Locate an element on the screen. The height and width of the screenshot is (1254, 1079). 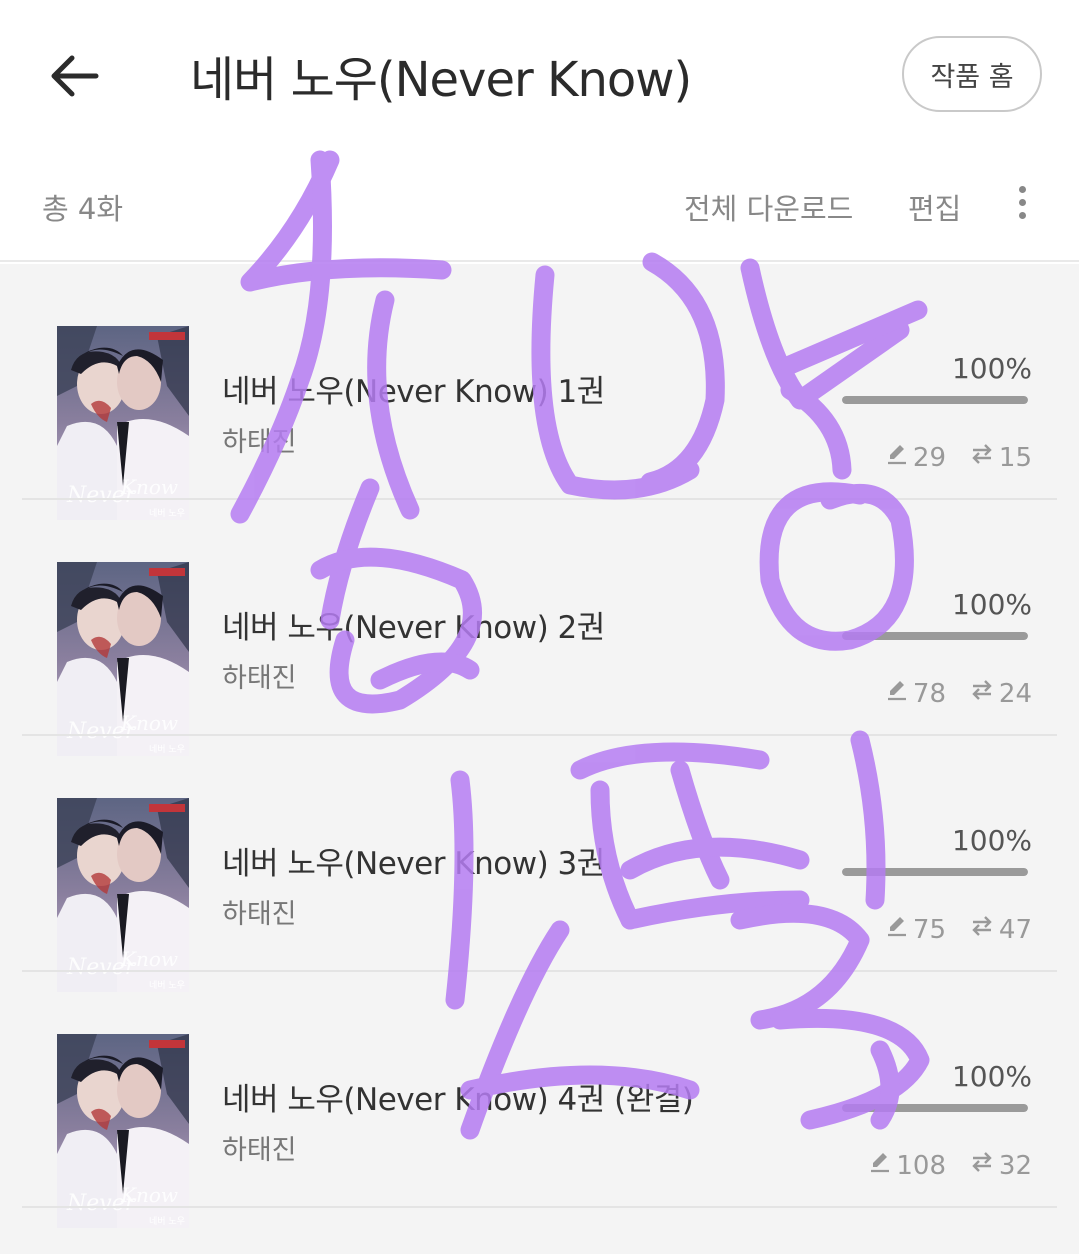
episode-title: 네버 노우(Never Know) 4권 (완결) is located at coordinates (458, 1100).